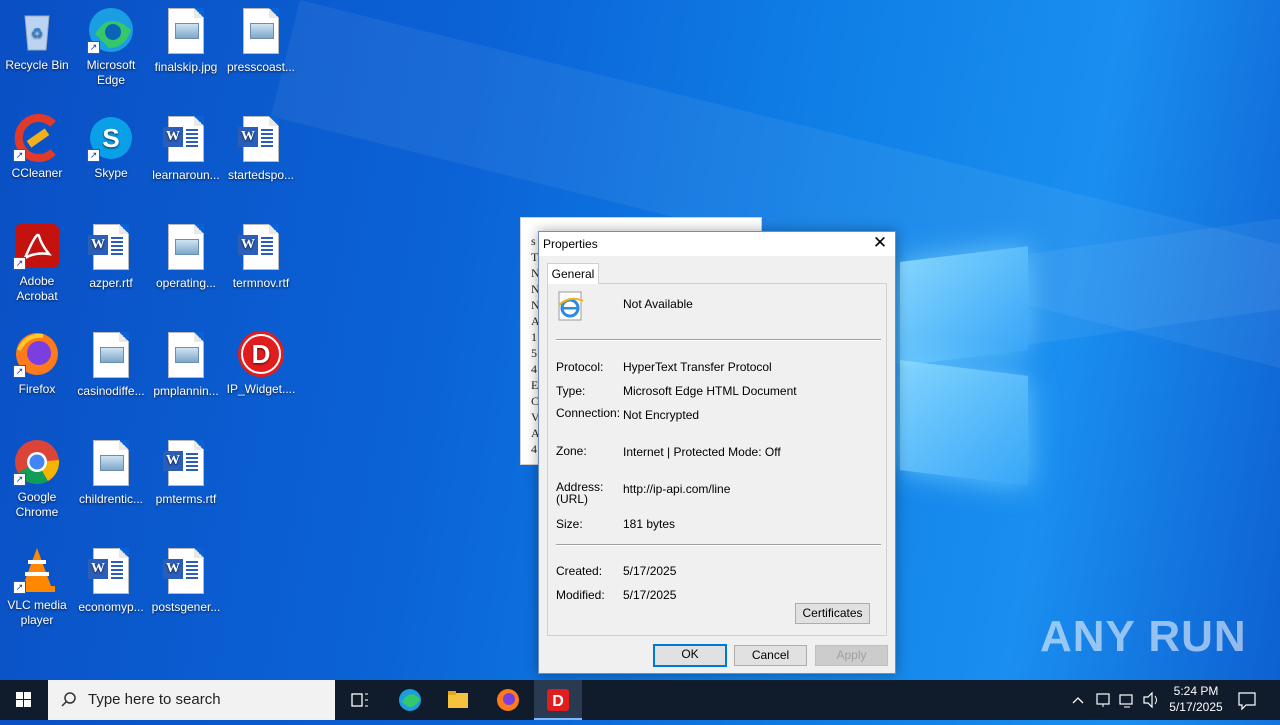  I want to click on tray-volume, so click(1151, 700).